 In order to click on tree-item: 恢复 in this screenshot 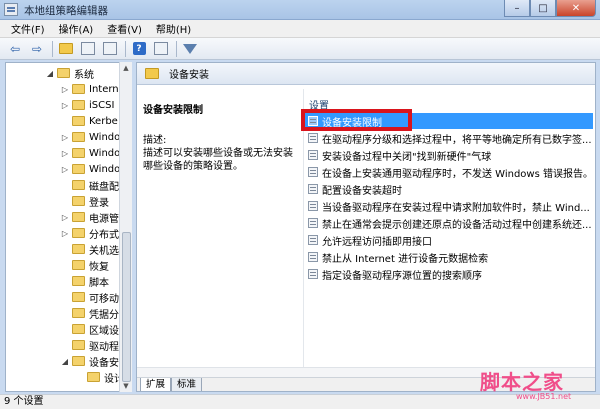, I will do `click(85, 265)`.